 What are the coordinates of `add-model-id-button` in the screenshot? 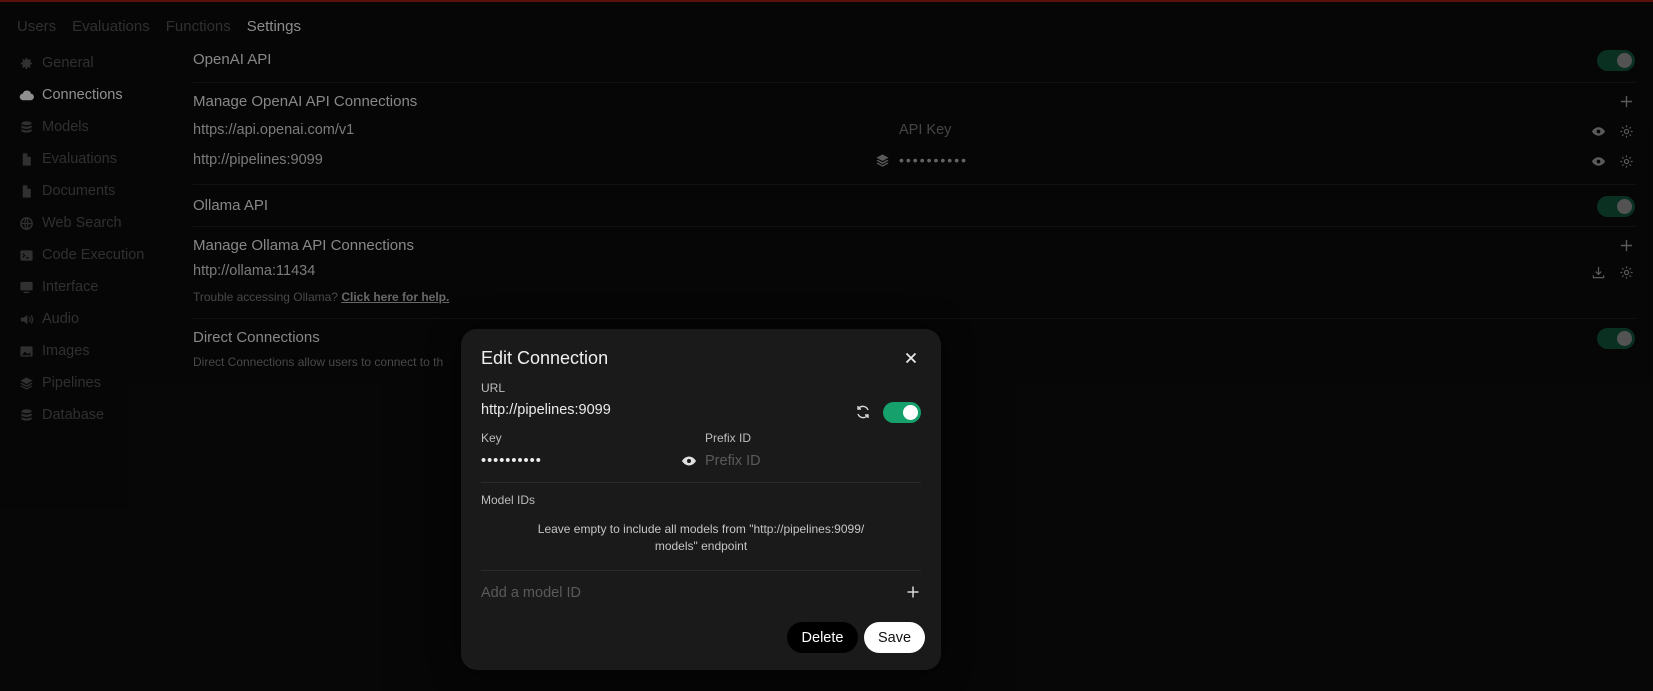 It's located at (913, 592).